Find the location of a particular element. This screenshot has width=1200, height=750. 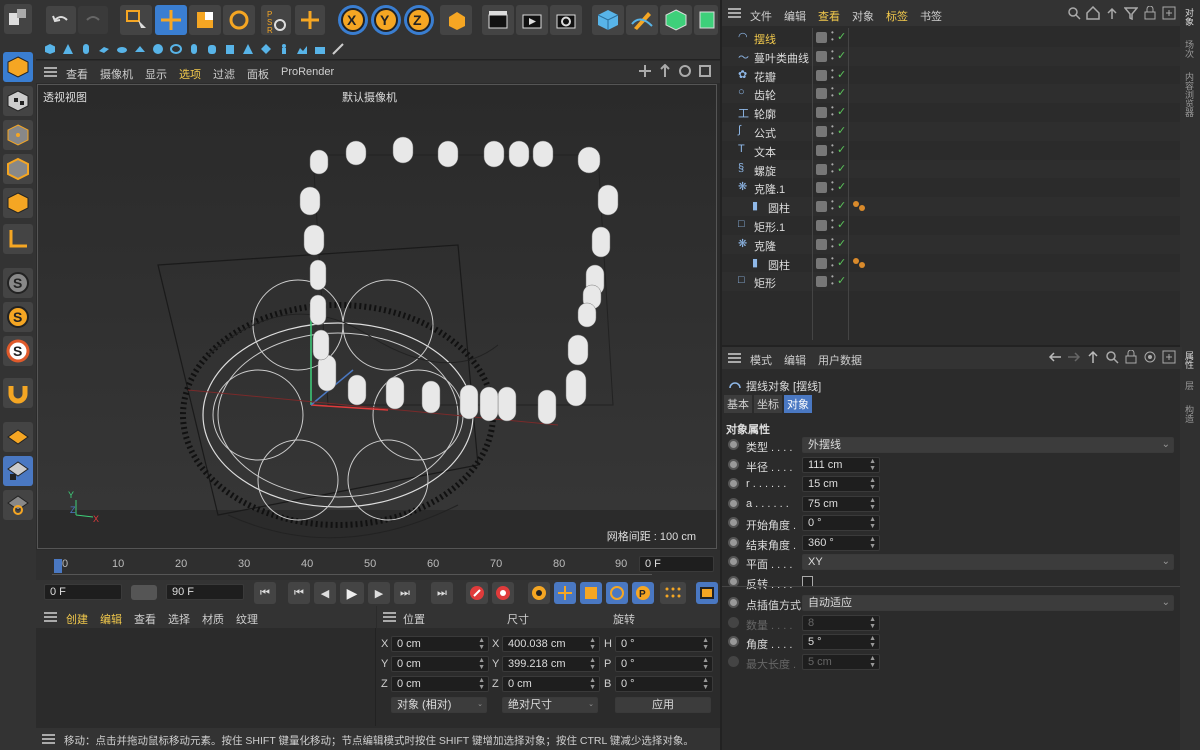

search-icon is located at coordinates (1112, 357).